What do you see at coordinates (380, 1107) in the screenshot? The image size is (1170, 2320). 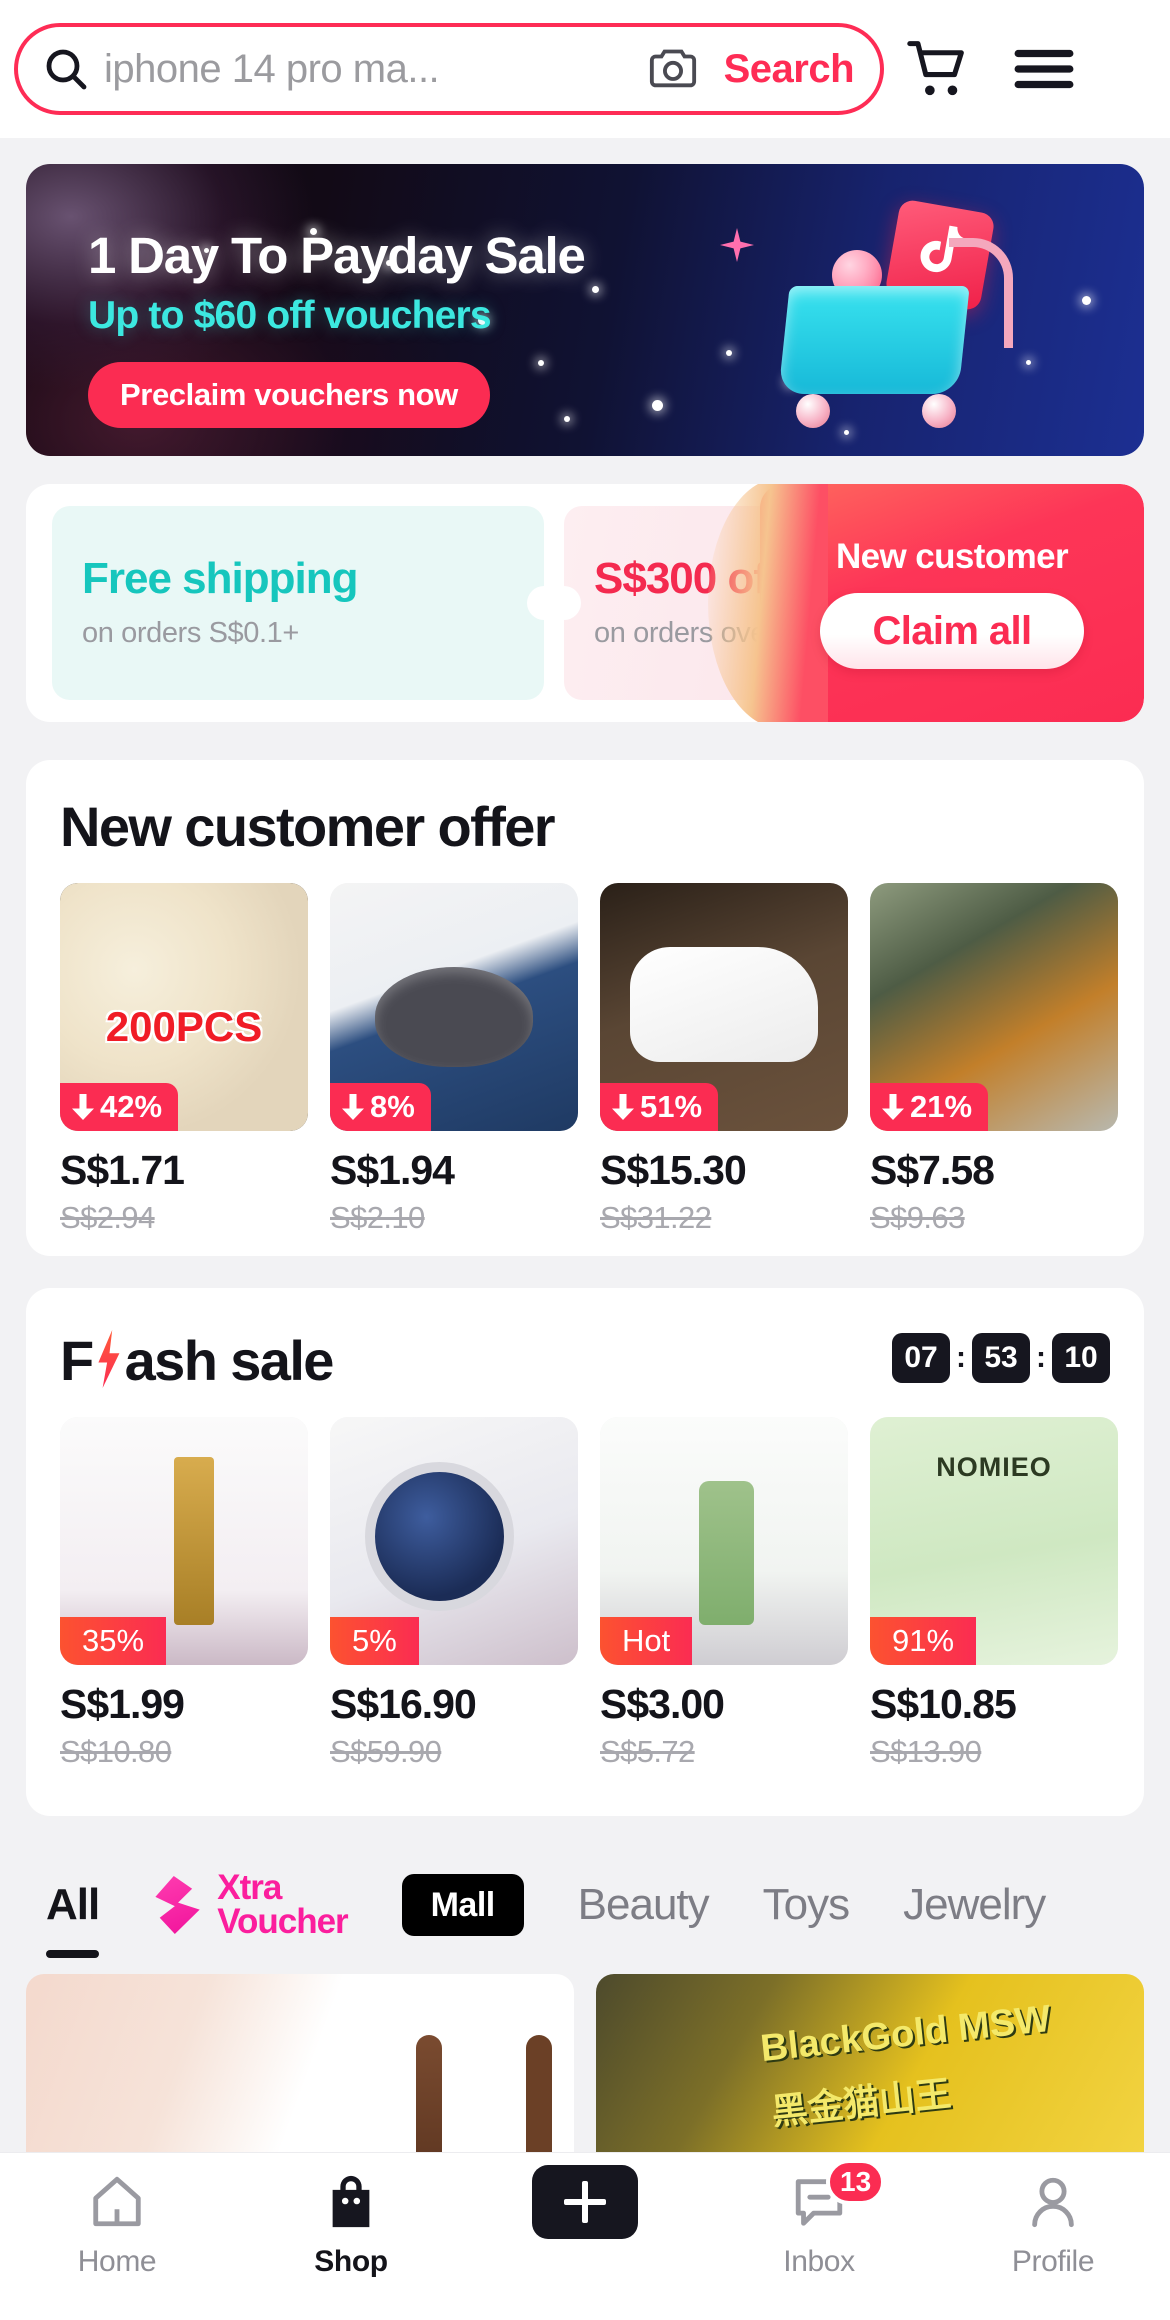 I see `discount-badge: 8%` at bounding box center [380, 1107].